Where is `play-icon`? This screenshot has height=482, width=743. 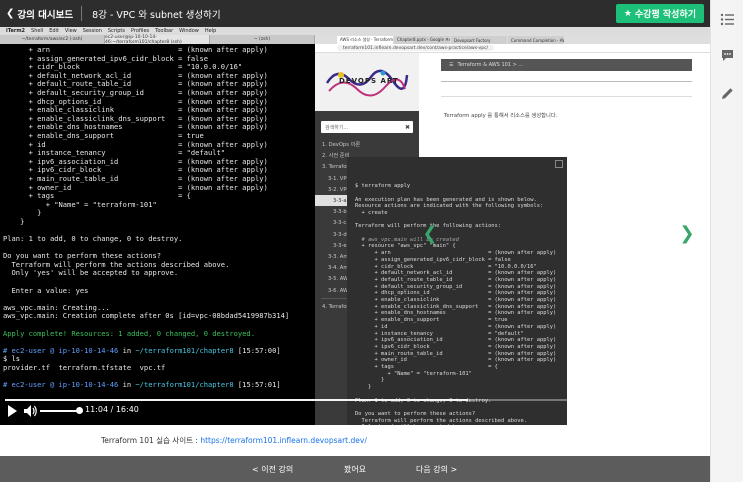 play-icon is located at coordinates (12, 411).